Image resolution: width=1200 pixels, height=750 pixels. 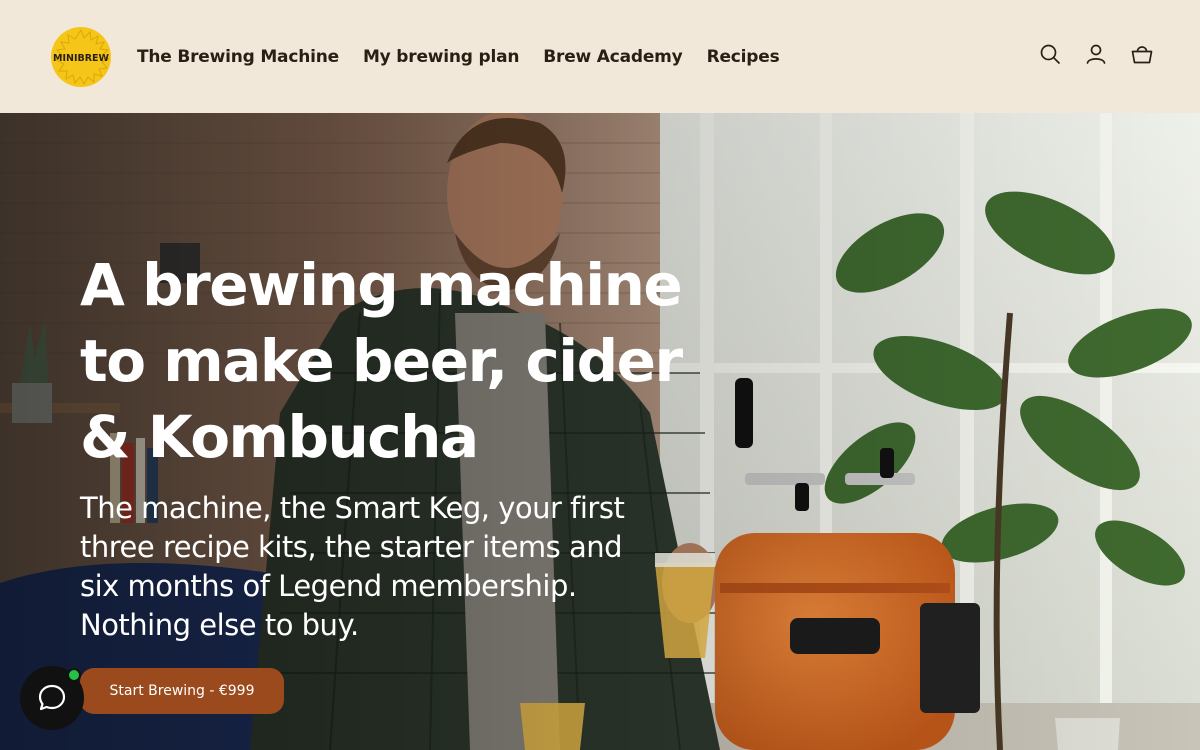 I want to click on header-actions, so click(x=1096, y=54).